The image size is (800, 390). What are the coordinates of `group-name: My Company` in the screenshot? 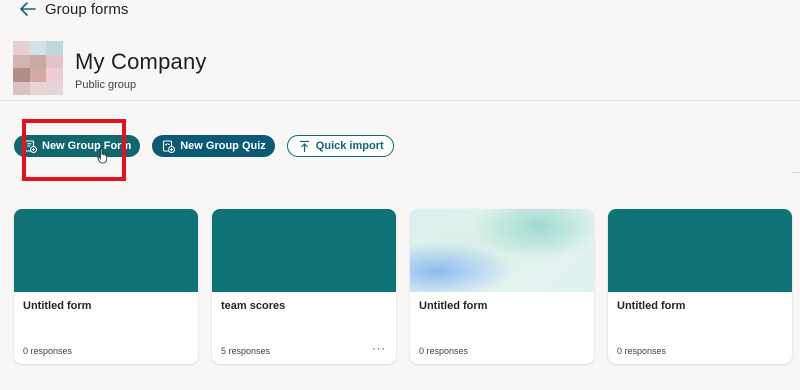 It's located at (141, 61).